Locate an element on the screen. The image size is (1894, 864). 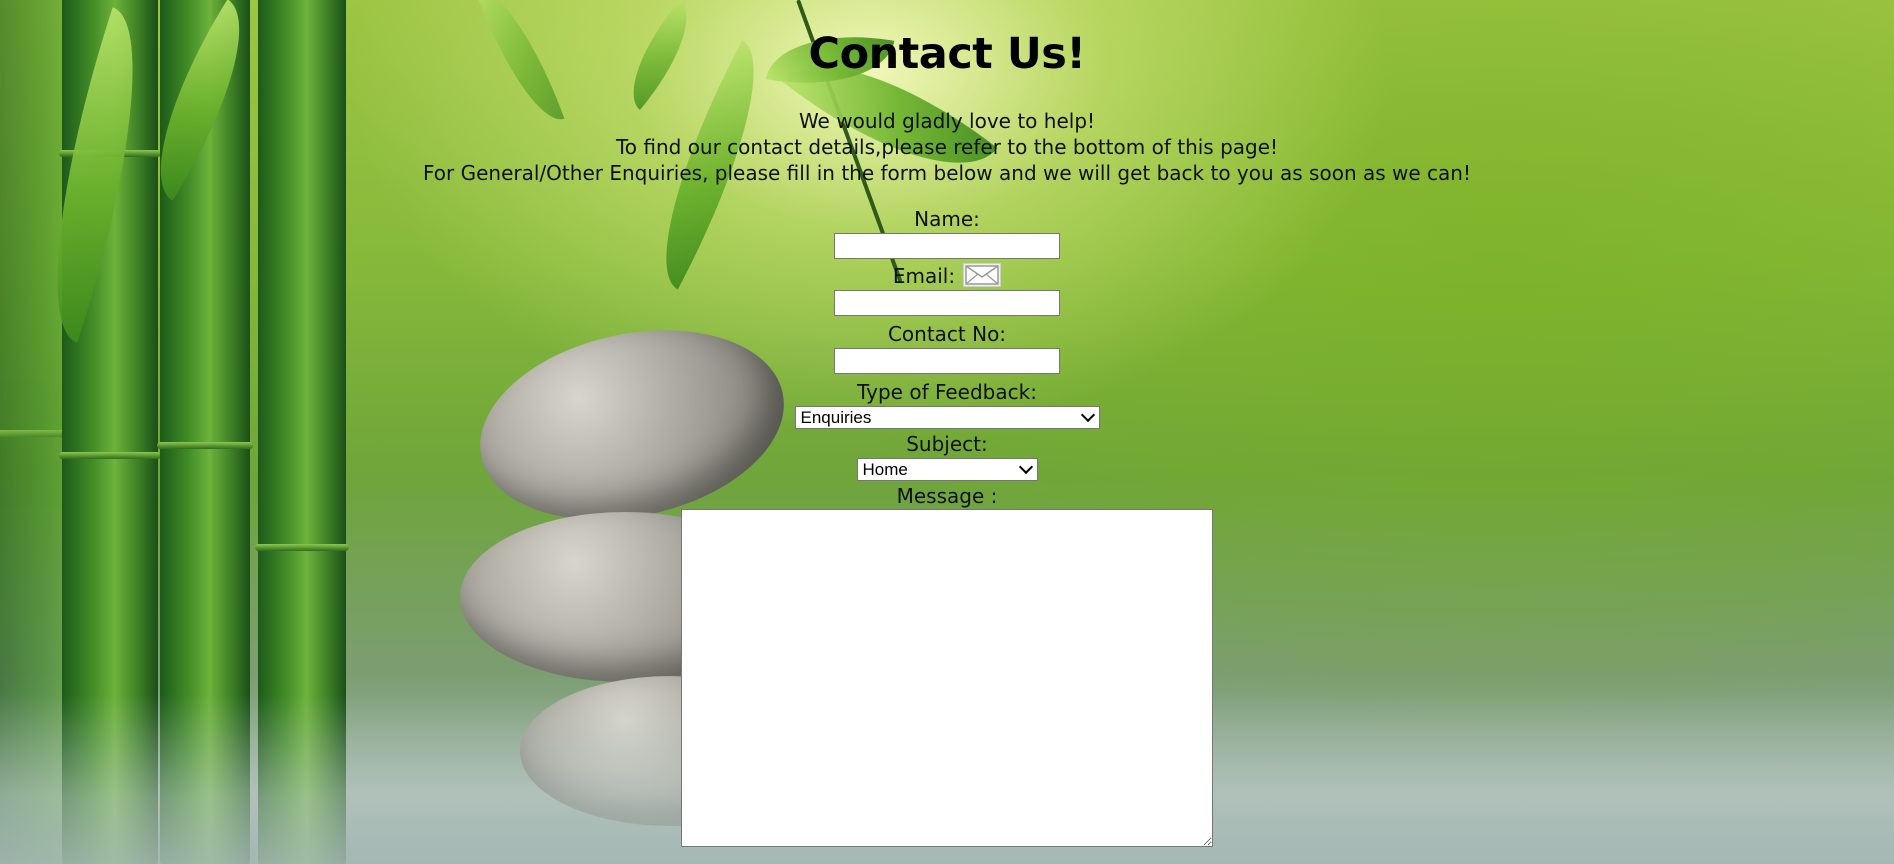
envelope-icon is located at coordinates (982, 275).